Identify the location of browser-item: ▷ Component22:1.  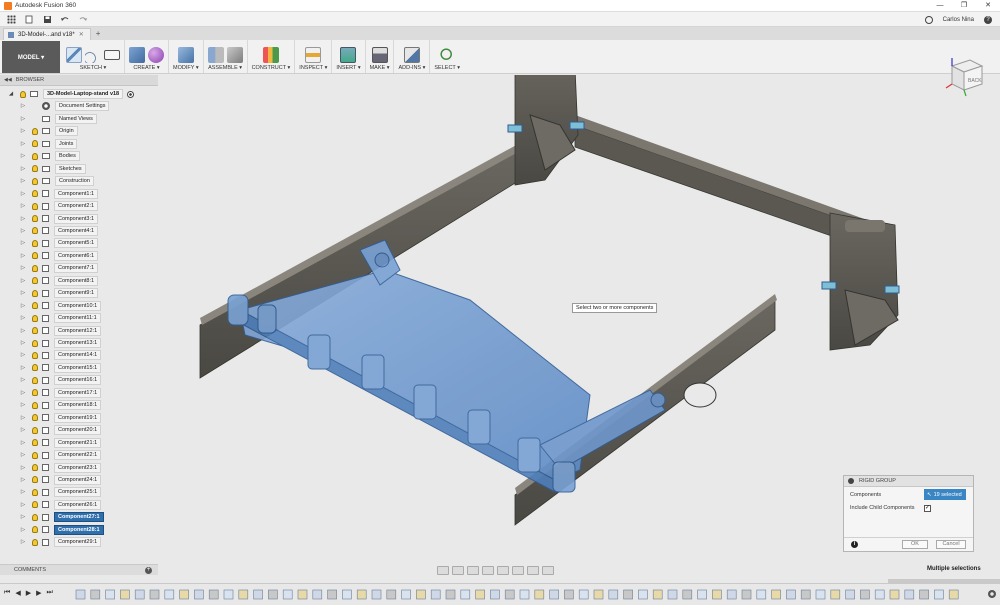
(79, 455).